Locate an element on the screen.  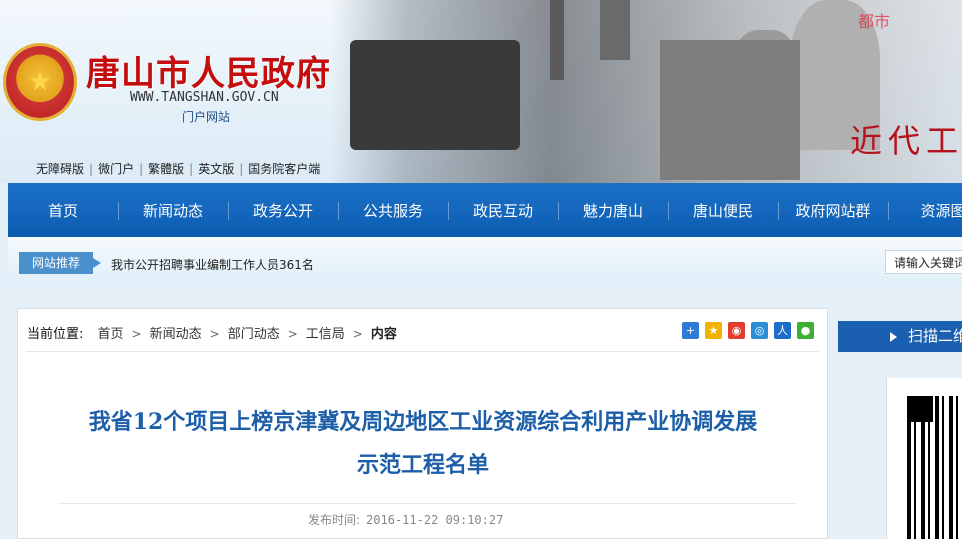
banner-text-top: 都市 is located at coordinates (874, 21).